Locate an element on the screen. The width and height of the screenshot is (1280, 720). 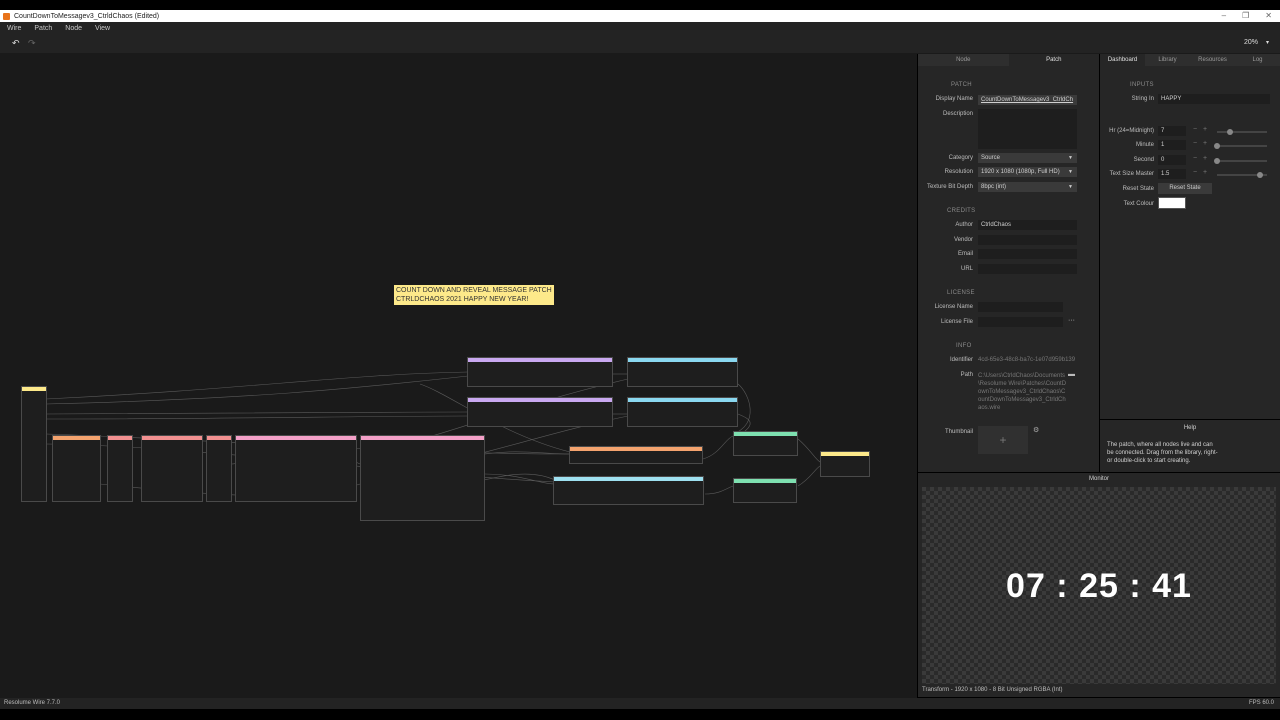
tab-log: Log is located at coordinates (1257, 60).